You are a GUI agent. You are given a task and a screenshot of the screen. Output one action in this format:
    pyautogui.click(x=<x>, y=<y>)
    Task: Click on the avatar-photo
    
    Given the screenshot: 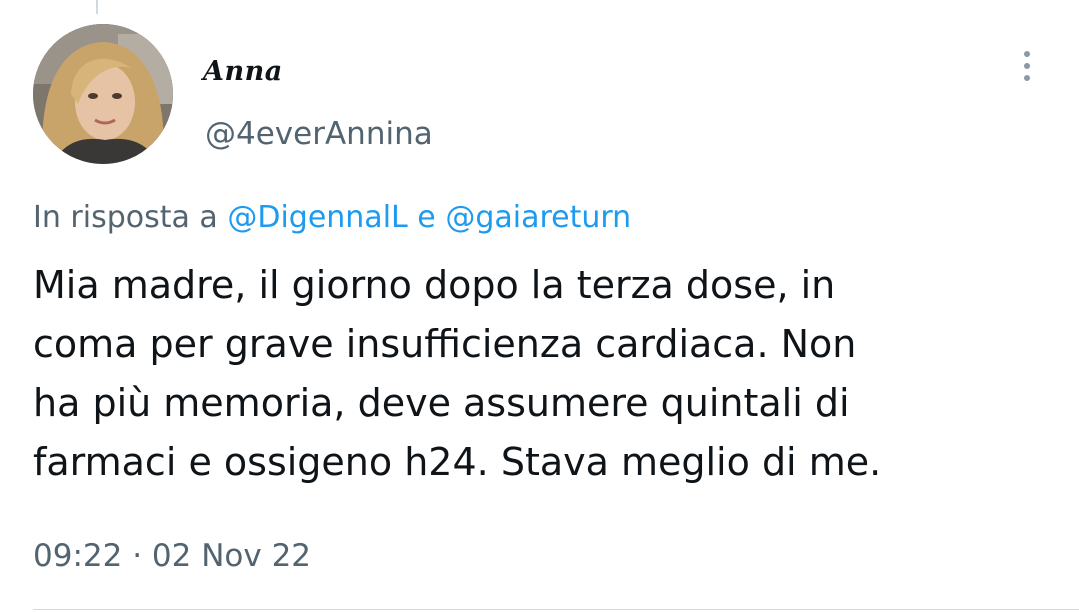 What is the action you would take?
    pyautogui.click(x=103, y=94)
    